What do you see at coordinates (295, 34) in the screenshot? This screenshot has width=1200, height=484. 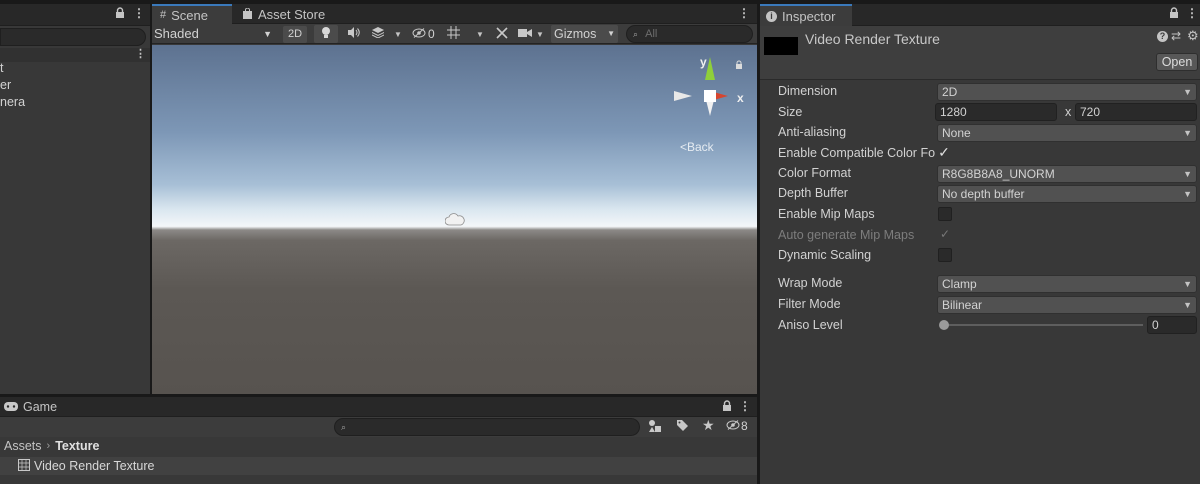 I see `mode-2d-button: 2D` at bounding box center [295, 34].